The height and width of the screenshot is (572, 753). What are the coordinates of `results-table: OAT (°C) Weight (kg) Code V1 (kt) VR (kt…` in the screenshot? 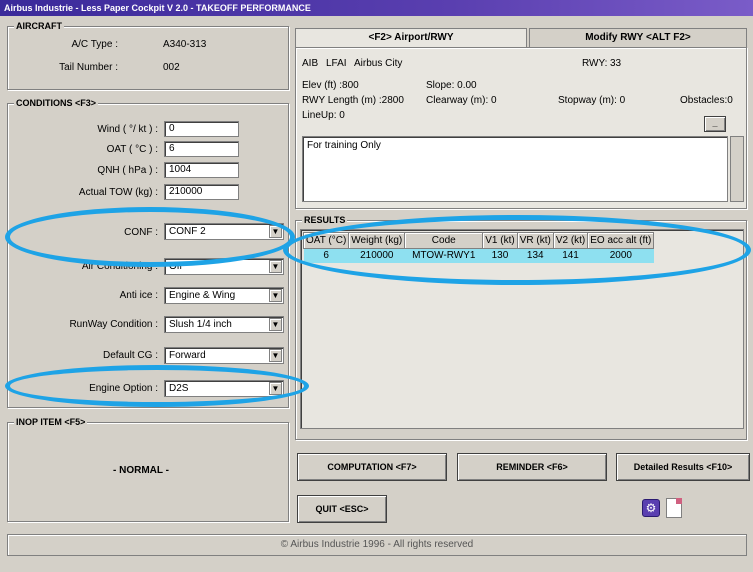 It's located at (478, 247).